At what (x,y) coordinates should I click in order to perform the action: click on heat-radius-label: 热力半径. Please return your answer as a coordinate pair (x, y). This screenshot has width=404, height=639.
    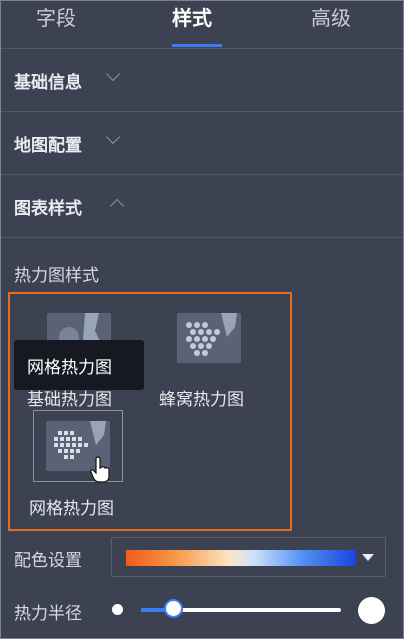
    Looking at the image, I should click on (48, 614).